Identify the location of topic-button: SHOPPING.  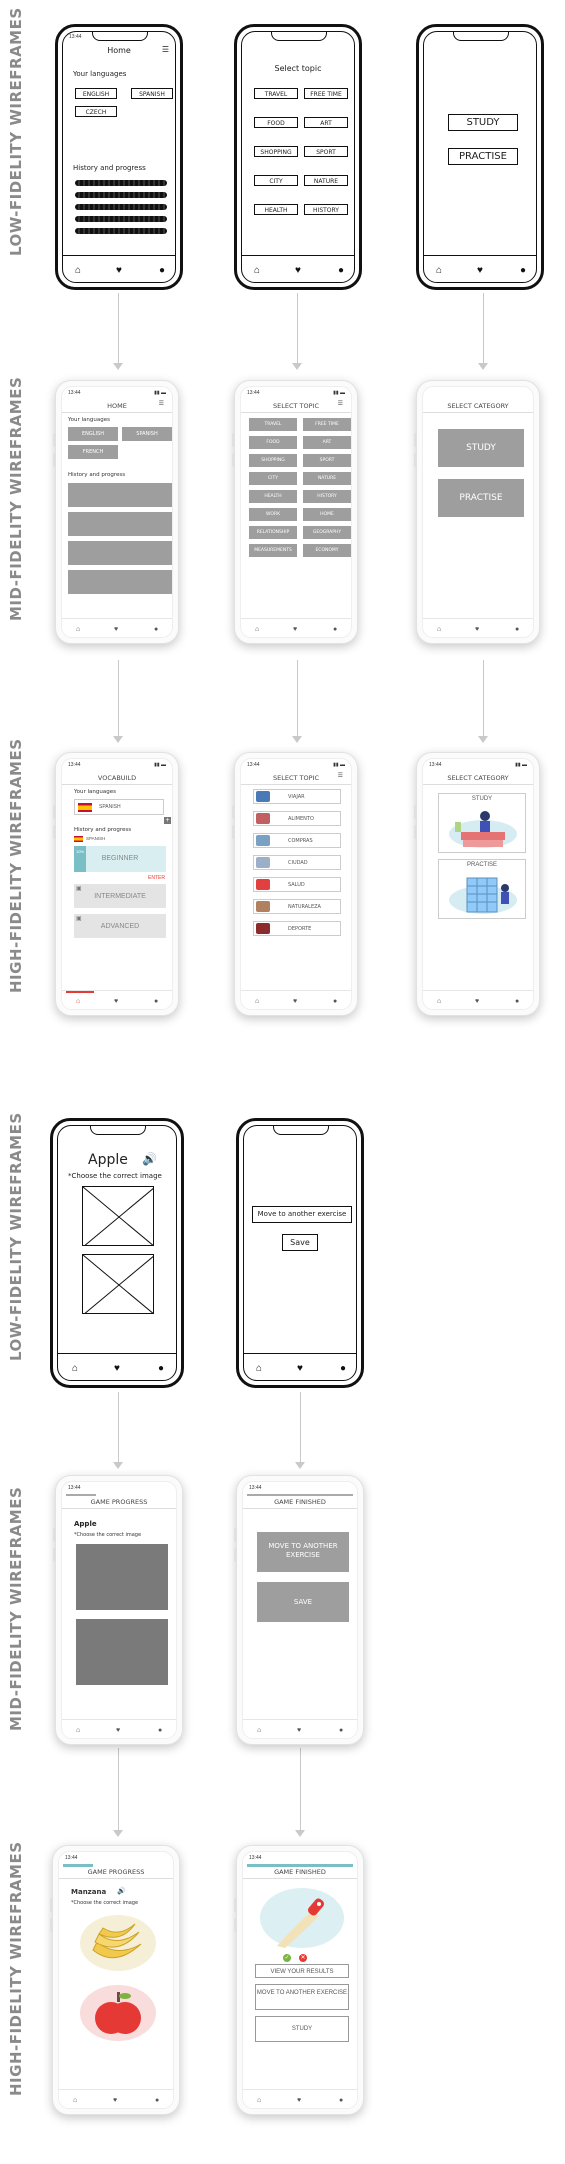
(273, 460).